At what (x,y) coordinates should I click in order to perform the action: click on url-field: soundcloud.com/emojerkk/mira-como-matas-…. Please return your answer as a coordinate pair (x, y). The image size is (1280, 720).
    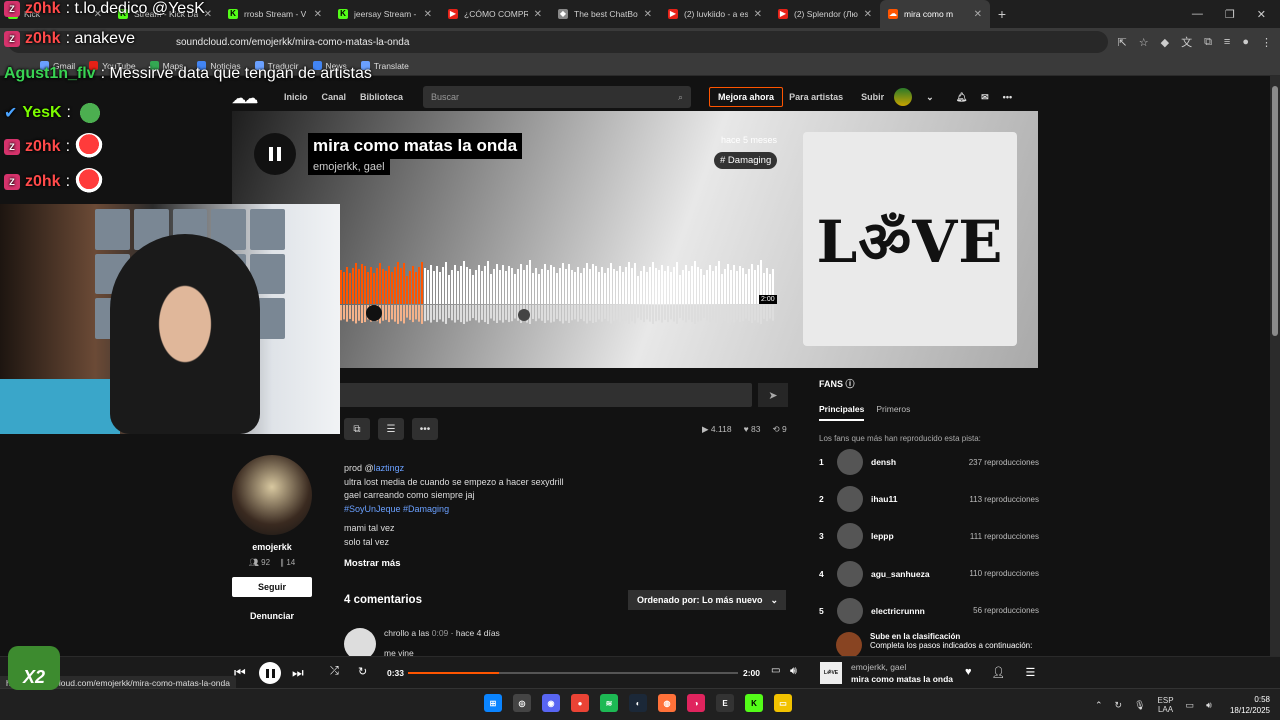
    Looking at the image, I should click on (558, 42).